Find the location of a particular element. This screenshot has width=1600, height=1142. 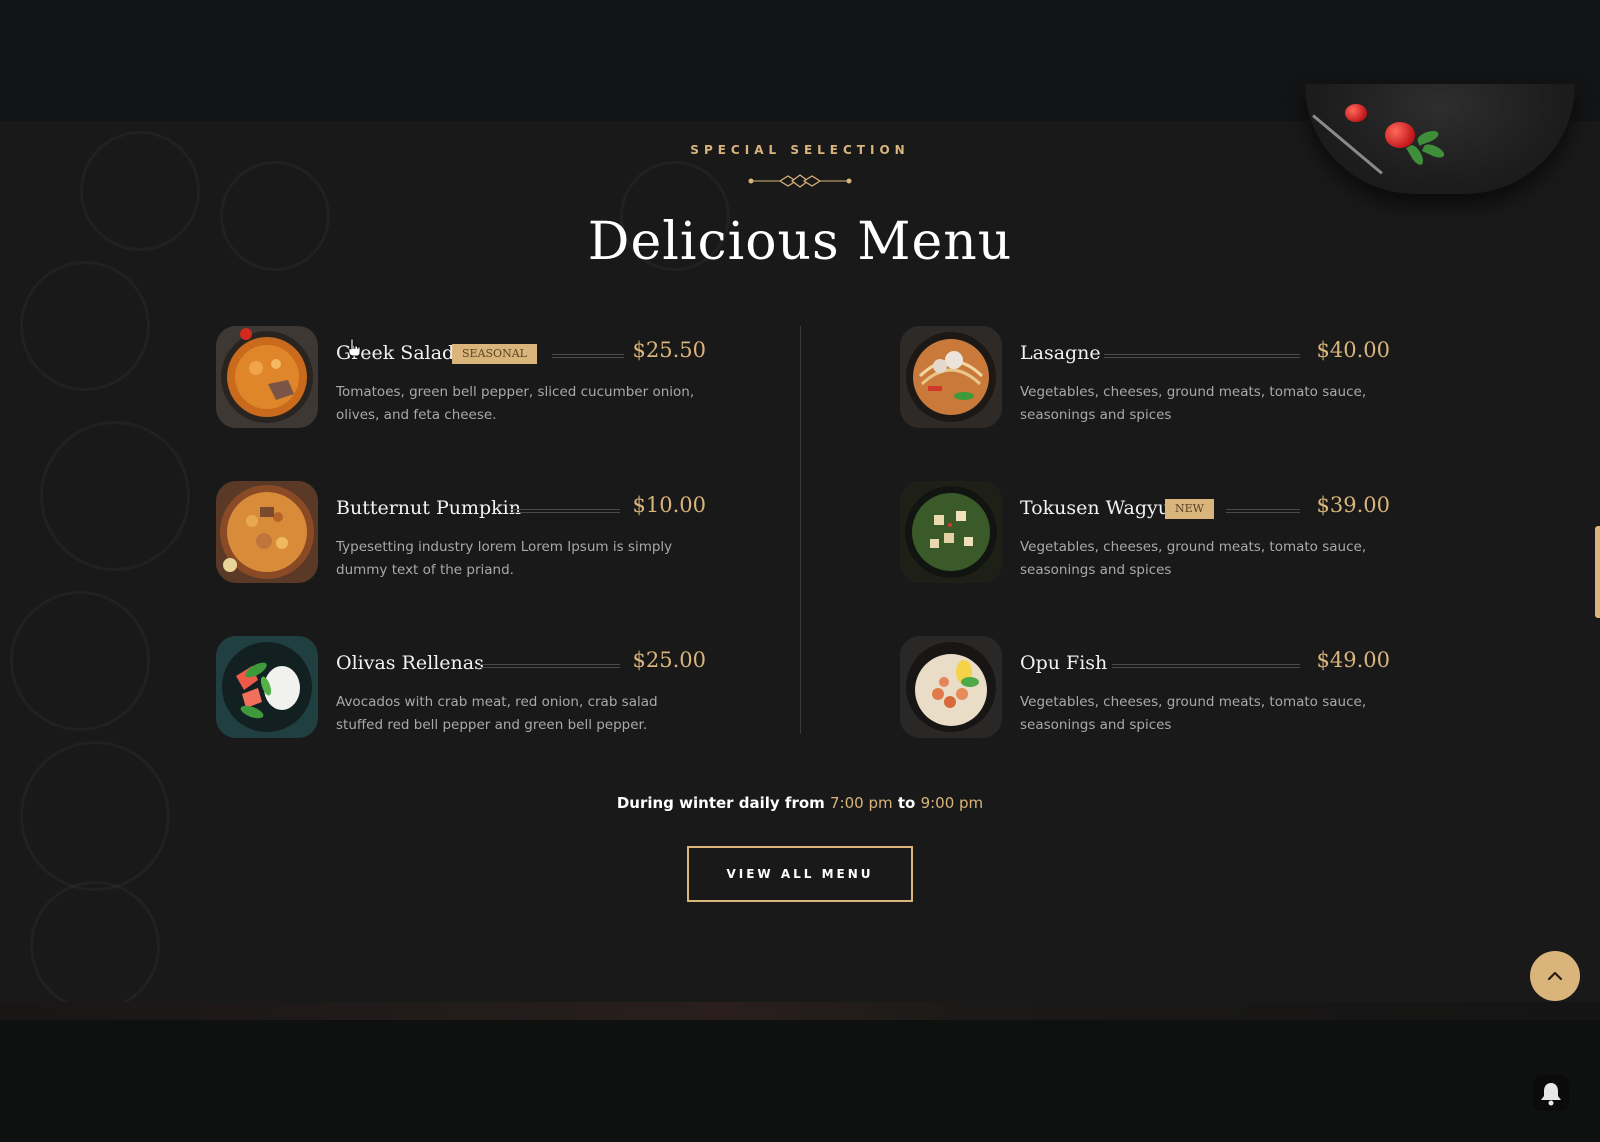

chevron-up-icon is located at coordinates (1555, 976).